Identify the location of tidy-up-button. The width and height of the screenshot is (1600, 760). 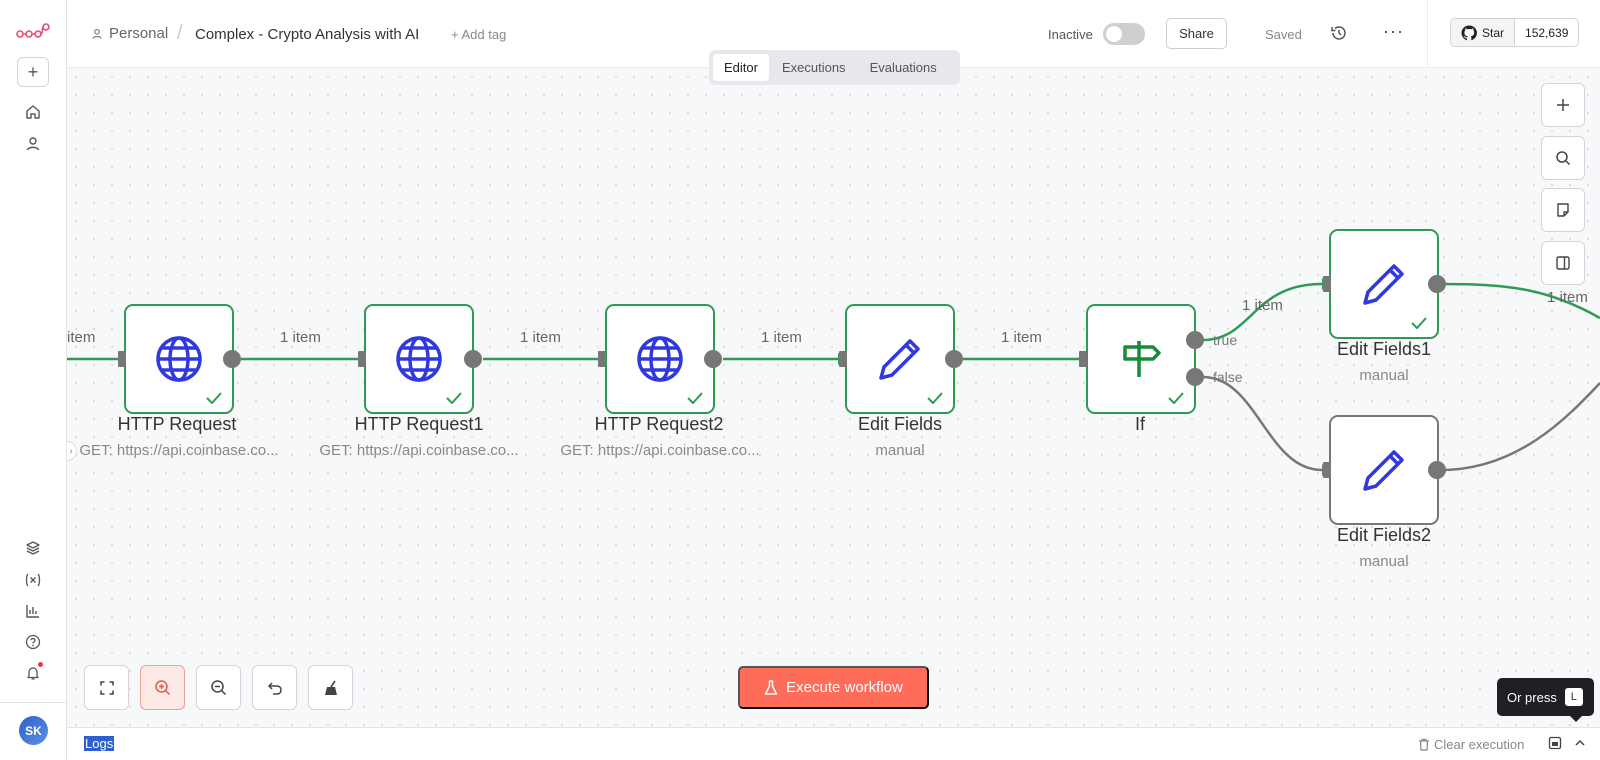
(330, 687).